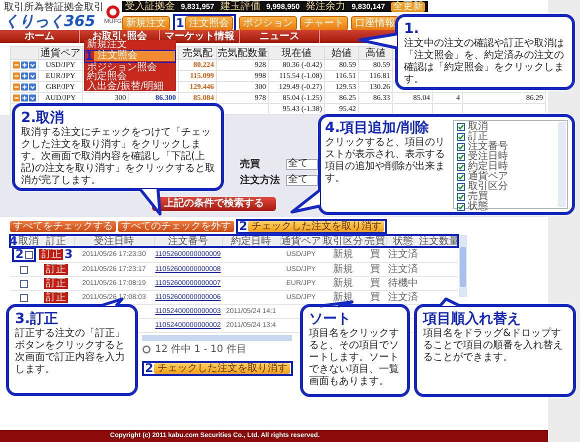  I want to click on search-button: 上記の条件で検索する, so click(214, 204).